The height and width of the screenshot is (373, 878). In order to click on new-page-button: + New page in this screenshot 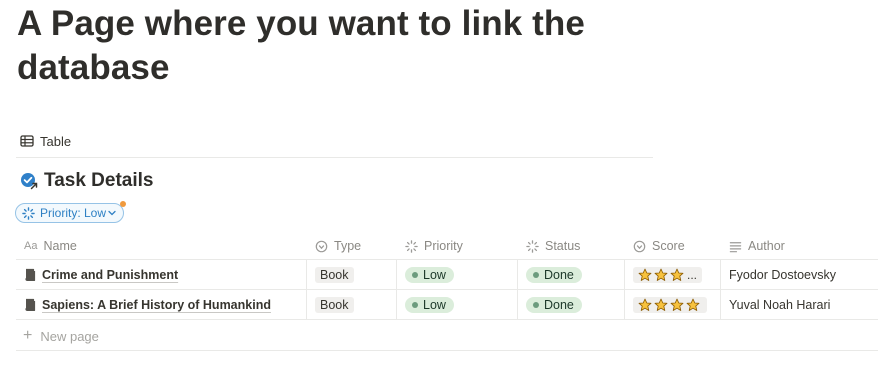, I will do `click(61, 336)`.